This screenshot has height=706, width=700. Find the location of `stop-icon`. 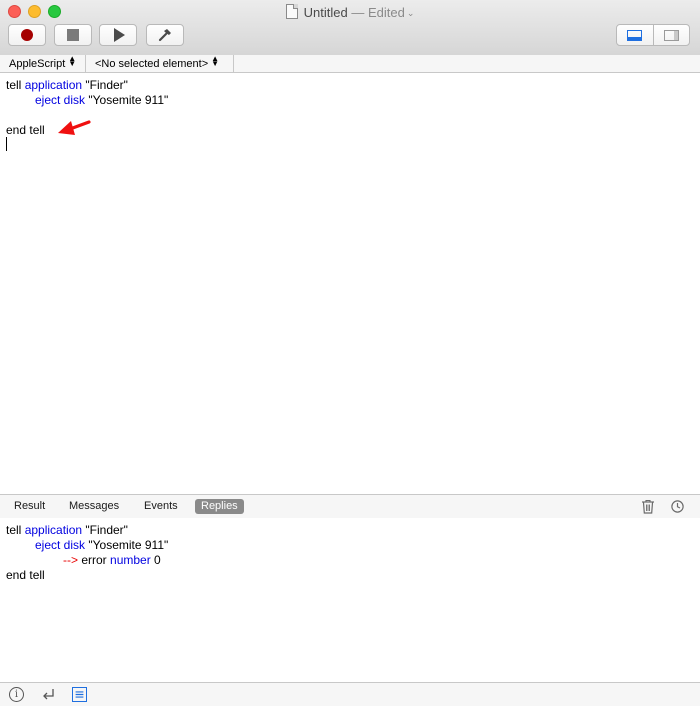

stop-icon is located at coordinates (73, 35).